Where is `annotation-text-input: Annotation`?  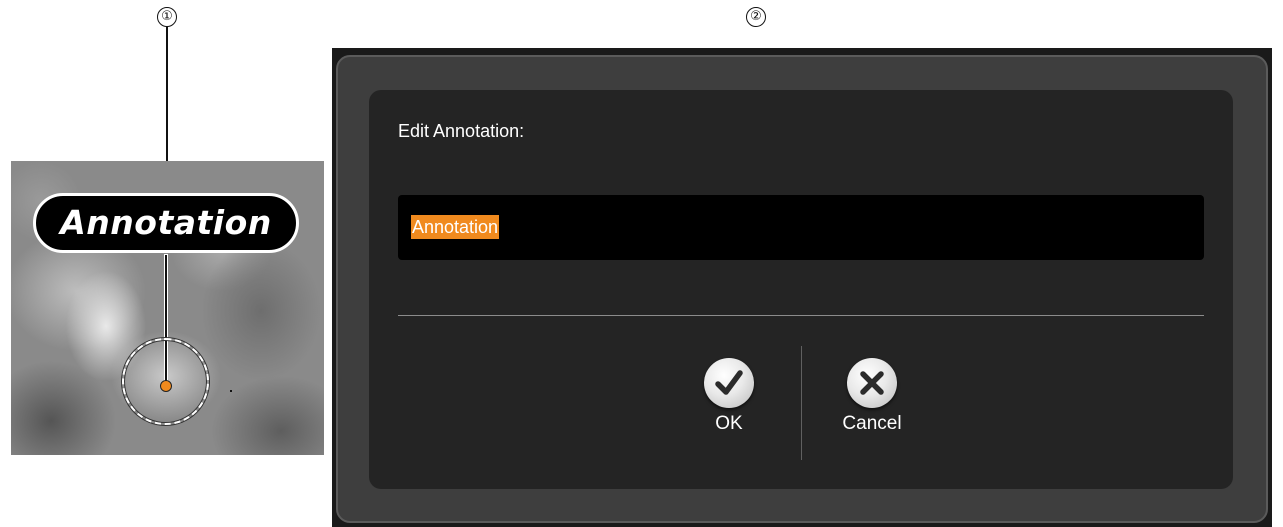
annotation-text-input: Annotation is located at coordinates (801, 227).